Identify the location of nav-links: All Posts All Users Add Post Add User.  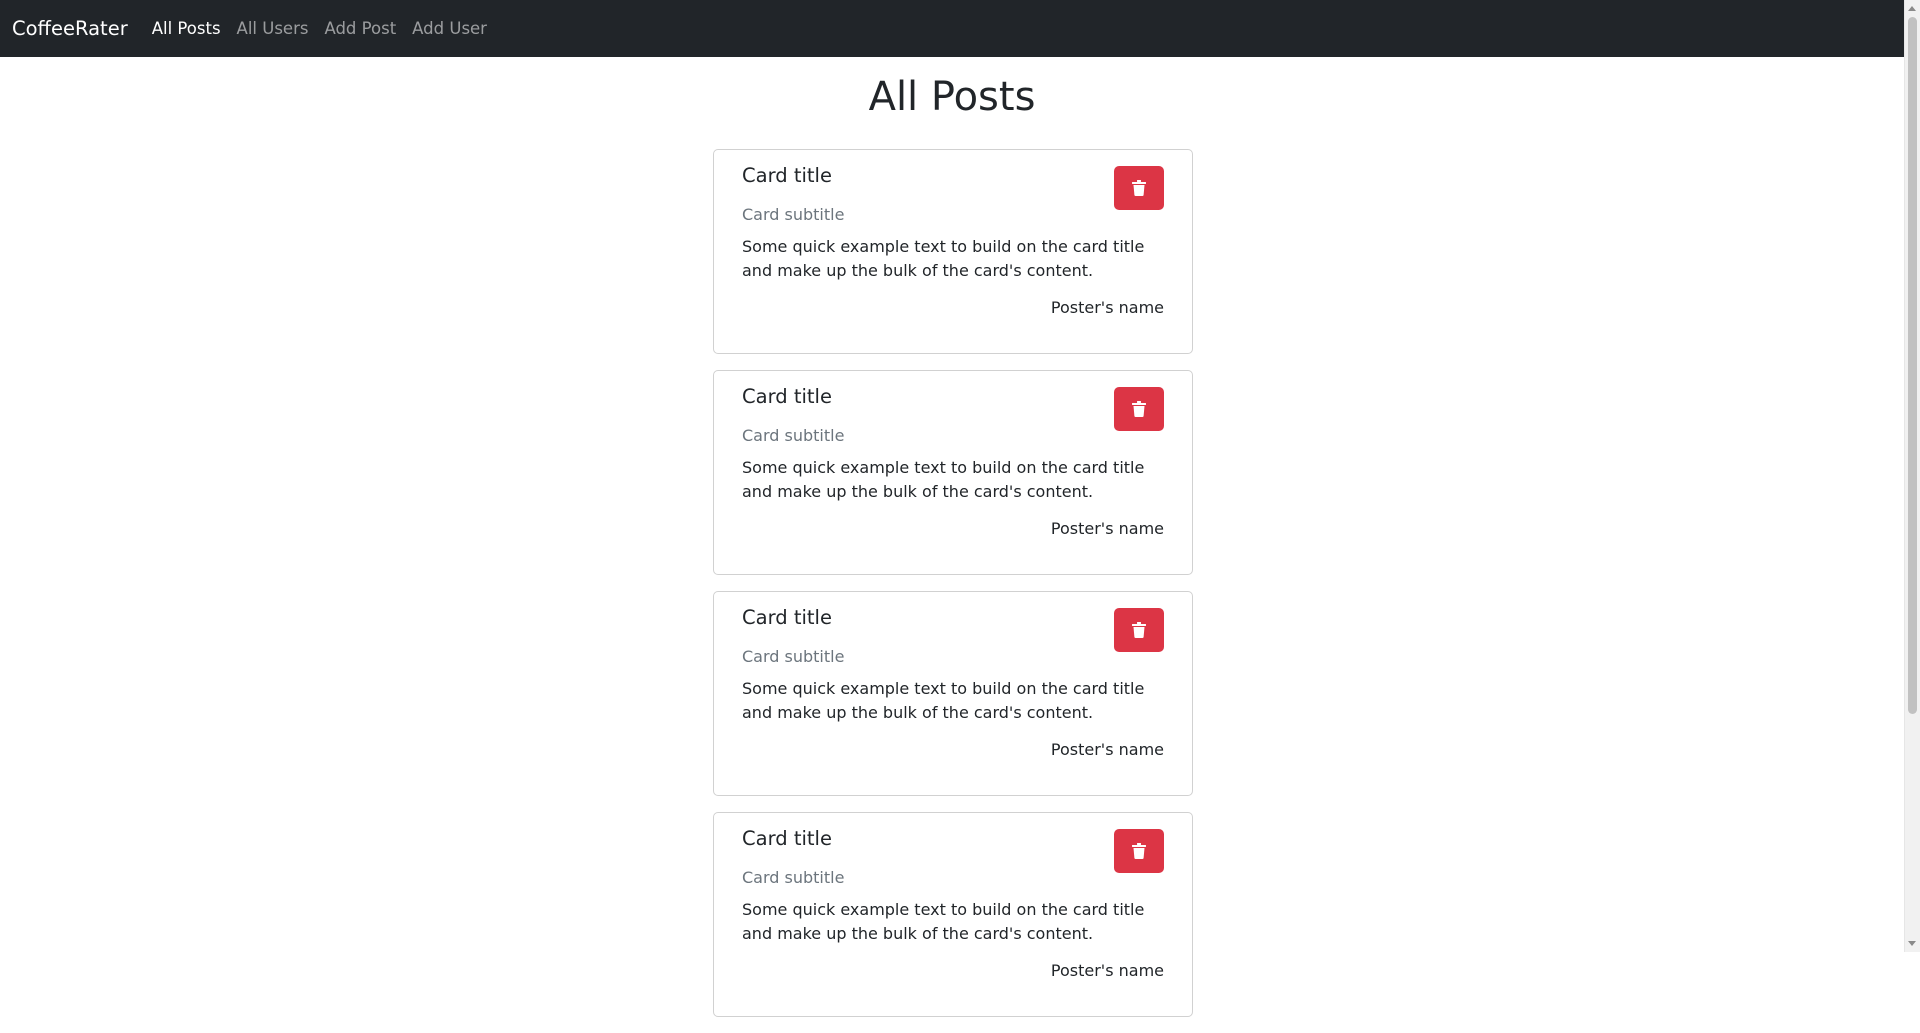
(327, 28).